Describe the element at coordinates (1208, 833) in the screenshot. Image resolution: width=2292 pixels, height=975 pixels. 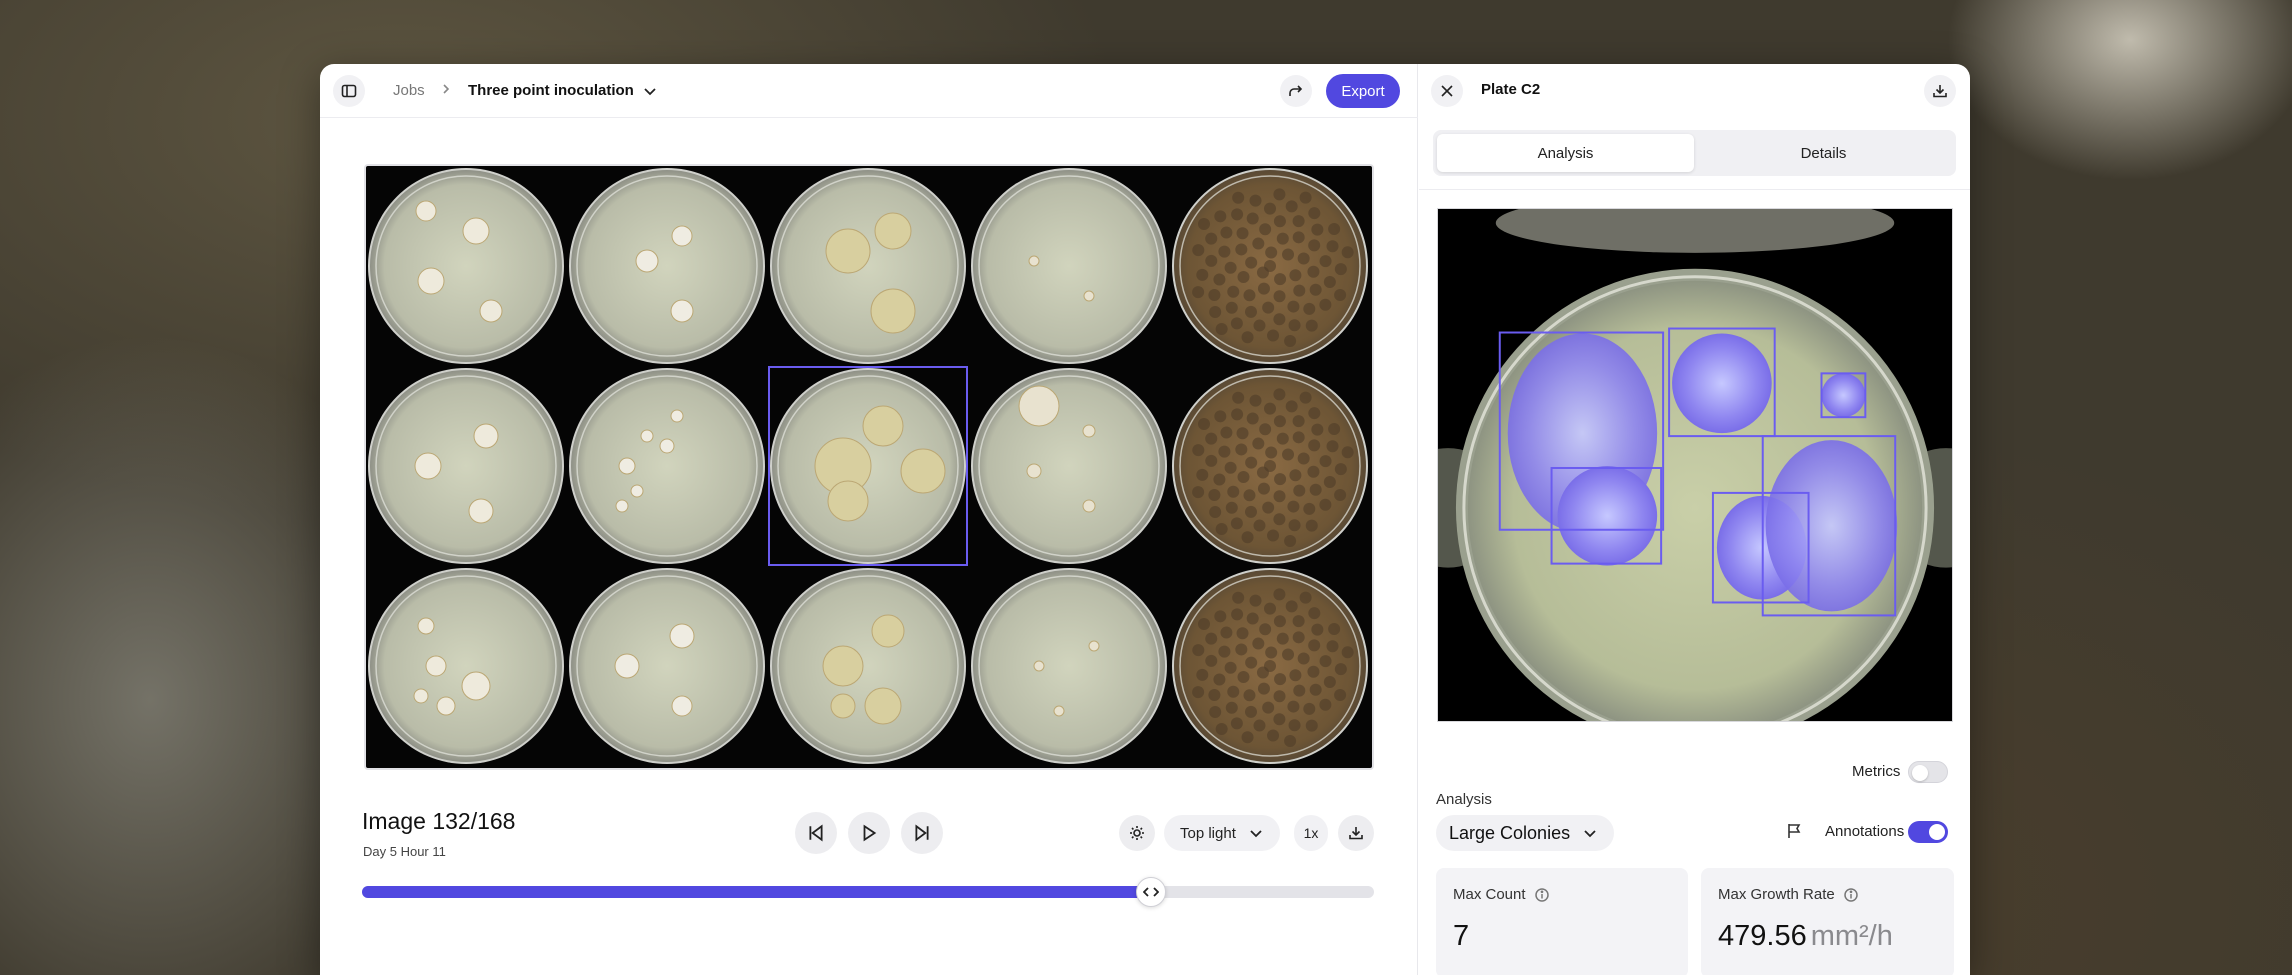
I see `lighting-select-label: Top light` at that location.